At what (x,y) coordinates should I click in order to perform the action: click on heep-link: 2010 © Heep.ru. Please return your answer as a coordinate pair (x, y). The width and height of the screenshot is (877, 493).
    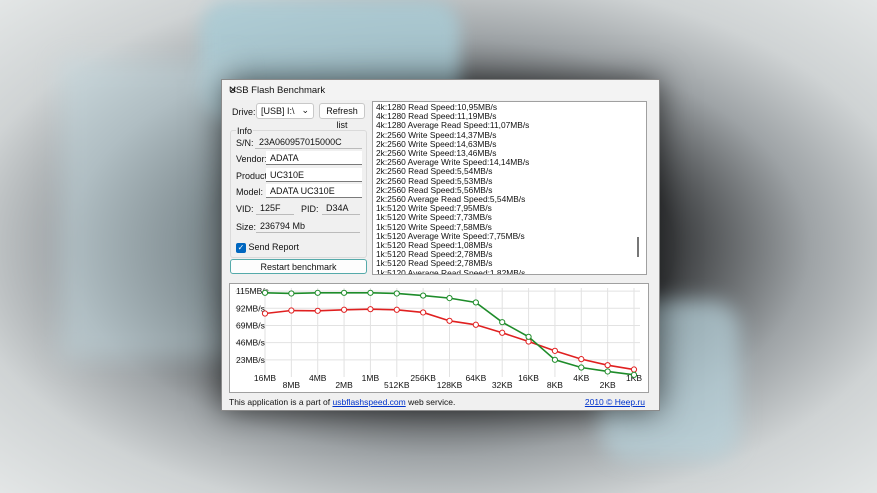
    Looking at the image, I should click on (615, 402).